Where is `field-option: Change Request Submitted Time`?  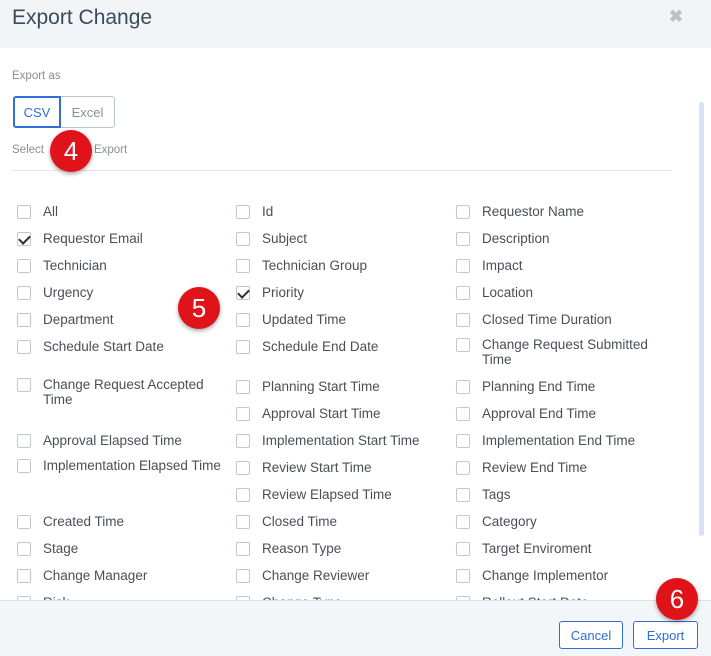 field-option: Change Request Submitted Time is located at coordinates (561, 352).